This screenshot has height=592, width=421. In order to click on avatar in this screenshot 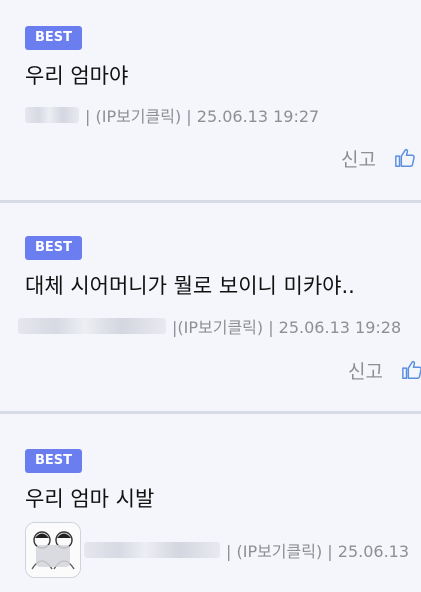, I will do `click(53, 550)`.